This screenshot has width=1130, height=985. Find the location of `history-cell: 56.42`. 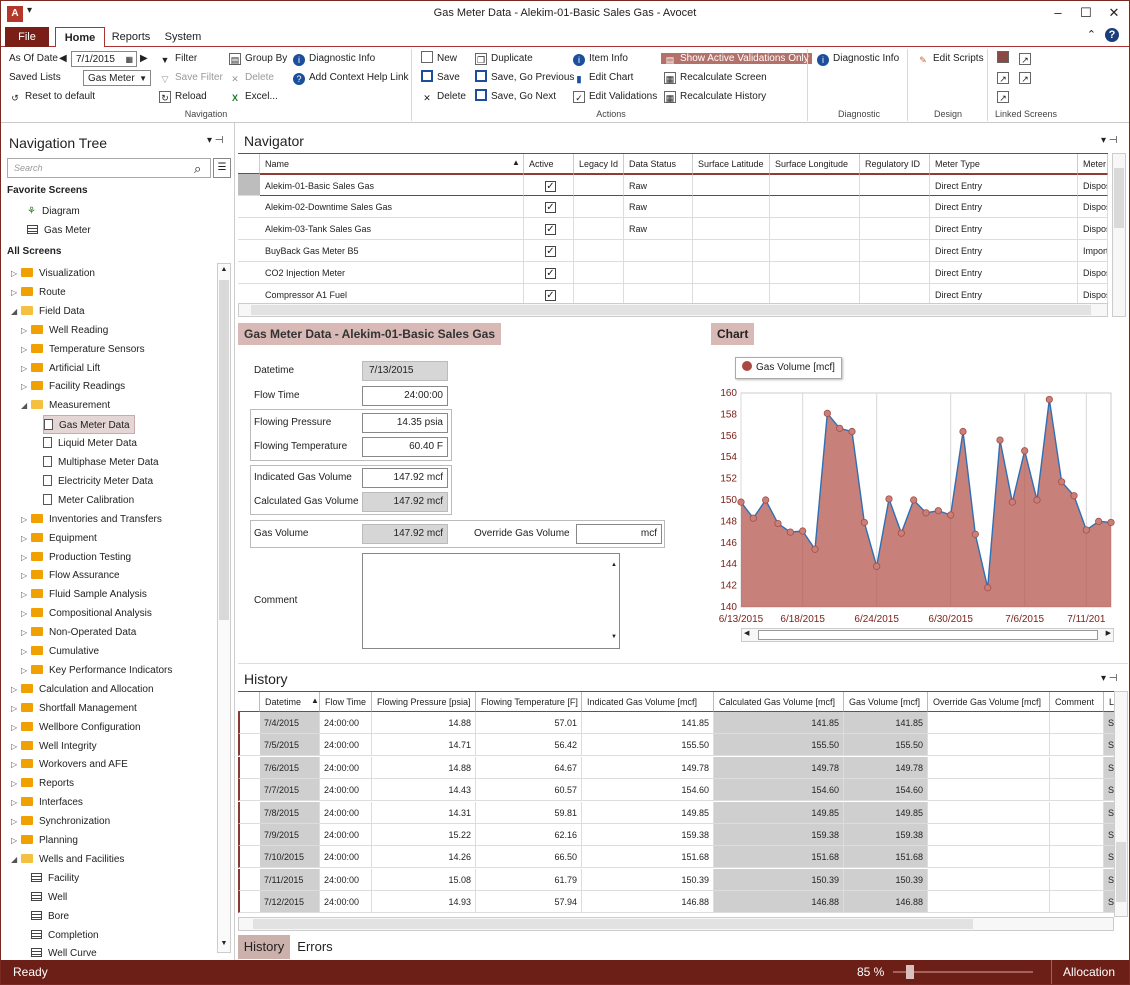

history-cell: 56.42 is located at coordinates (529, 745).